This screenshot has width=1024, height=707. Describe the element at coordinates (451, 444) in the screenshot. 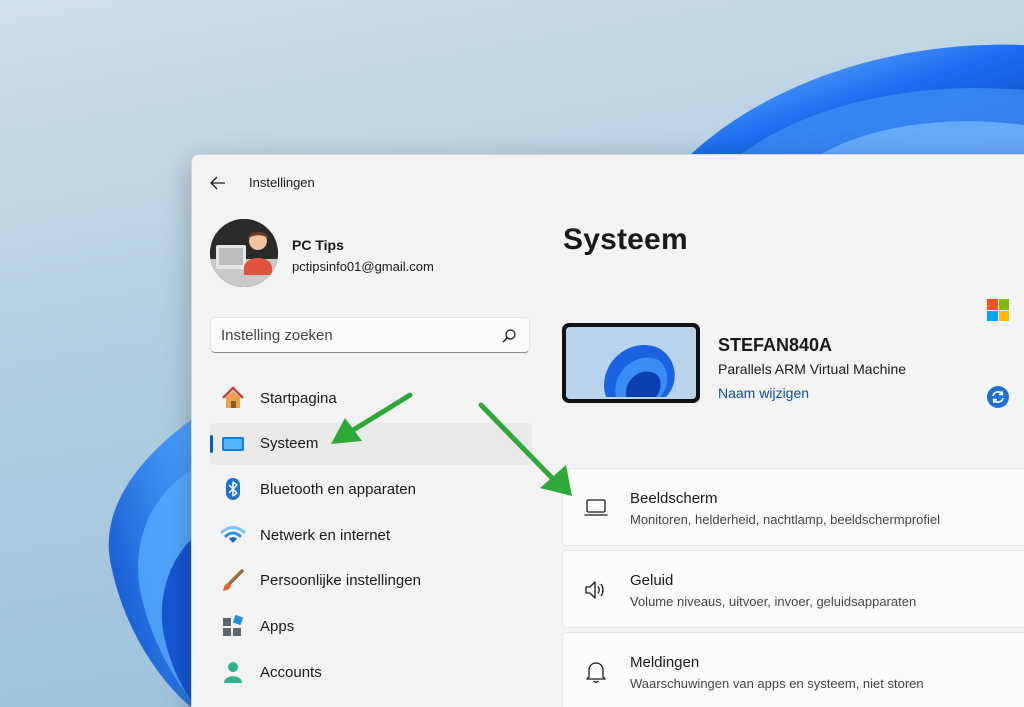

I see `annotation-arrow-left` at that location.